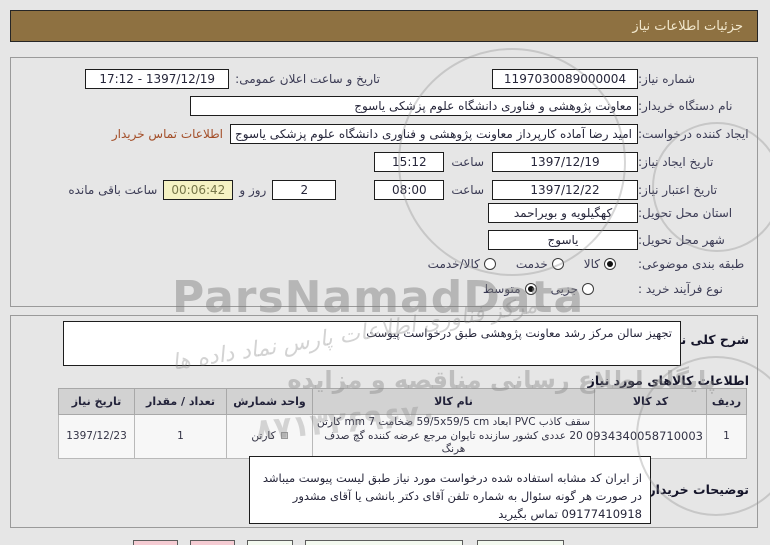 The width and height of the screenshot is (770, 545). Describe the element at coordinates (530, 289) in the screenshot. I see `radio-medium` at that location.